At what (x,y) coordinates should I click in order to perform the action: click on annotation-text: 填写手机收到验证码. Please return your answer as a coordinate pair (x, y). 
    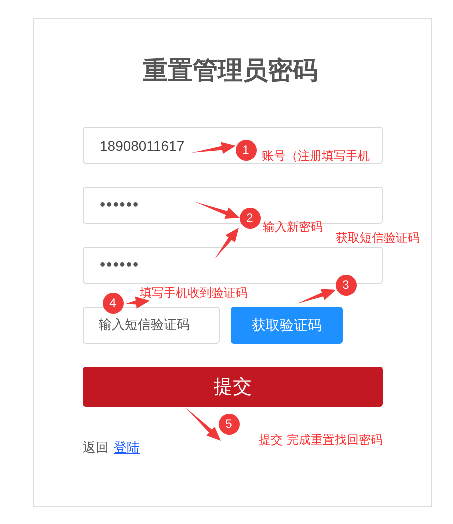
    Looking at the image, I should click on (194, 293).